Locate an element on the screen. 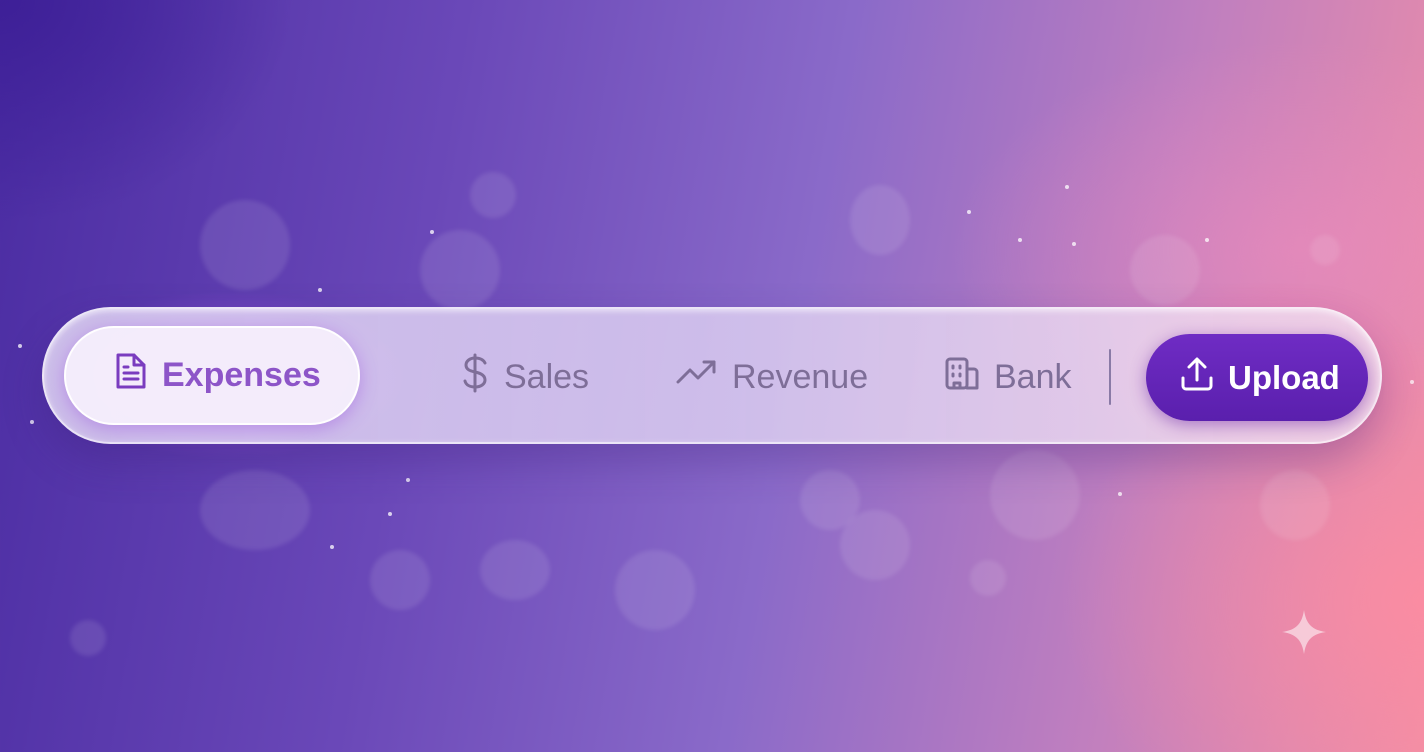 The width and height of the screenshot is (1424, 752). tab-revenue: Revenue is located at coordinates (772, 377).